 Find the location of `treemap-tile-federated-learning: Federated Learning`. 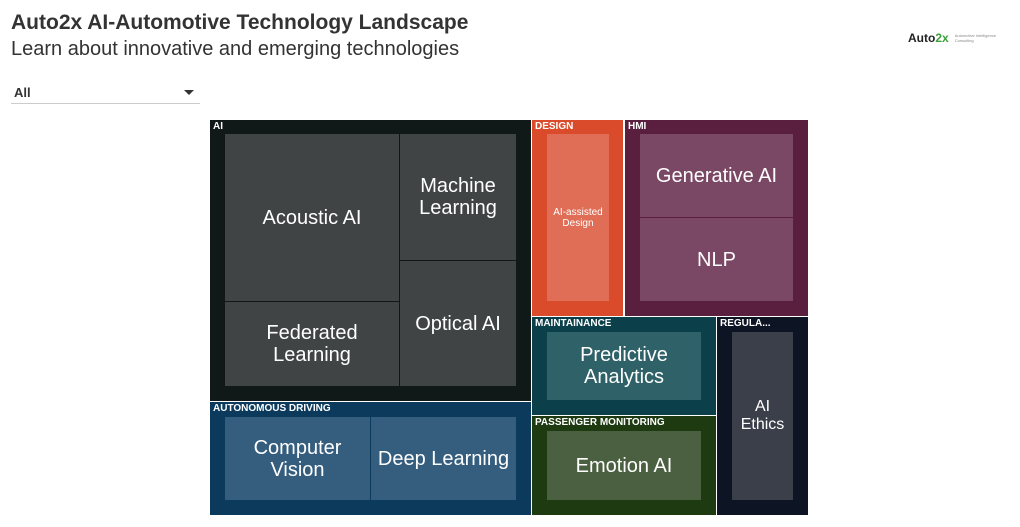

treemap-tile-federated-learning: Federated Learning is located at coordinates (312, 344).